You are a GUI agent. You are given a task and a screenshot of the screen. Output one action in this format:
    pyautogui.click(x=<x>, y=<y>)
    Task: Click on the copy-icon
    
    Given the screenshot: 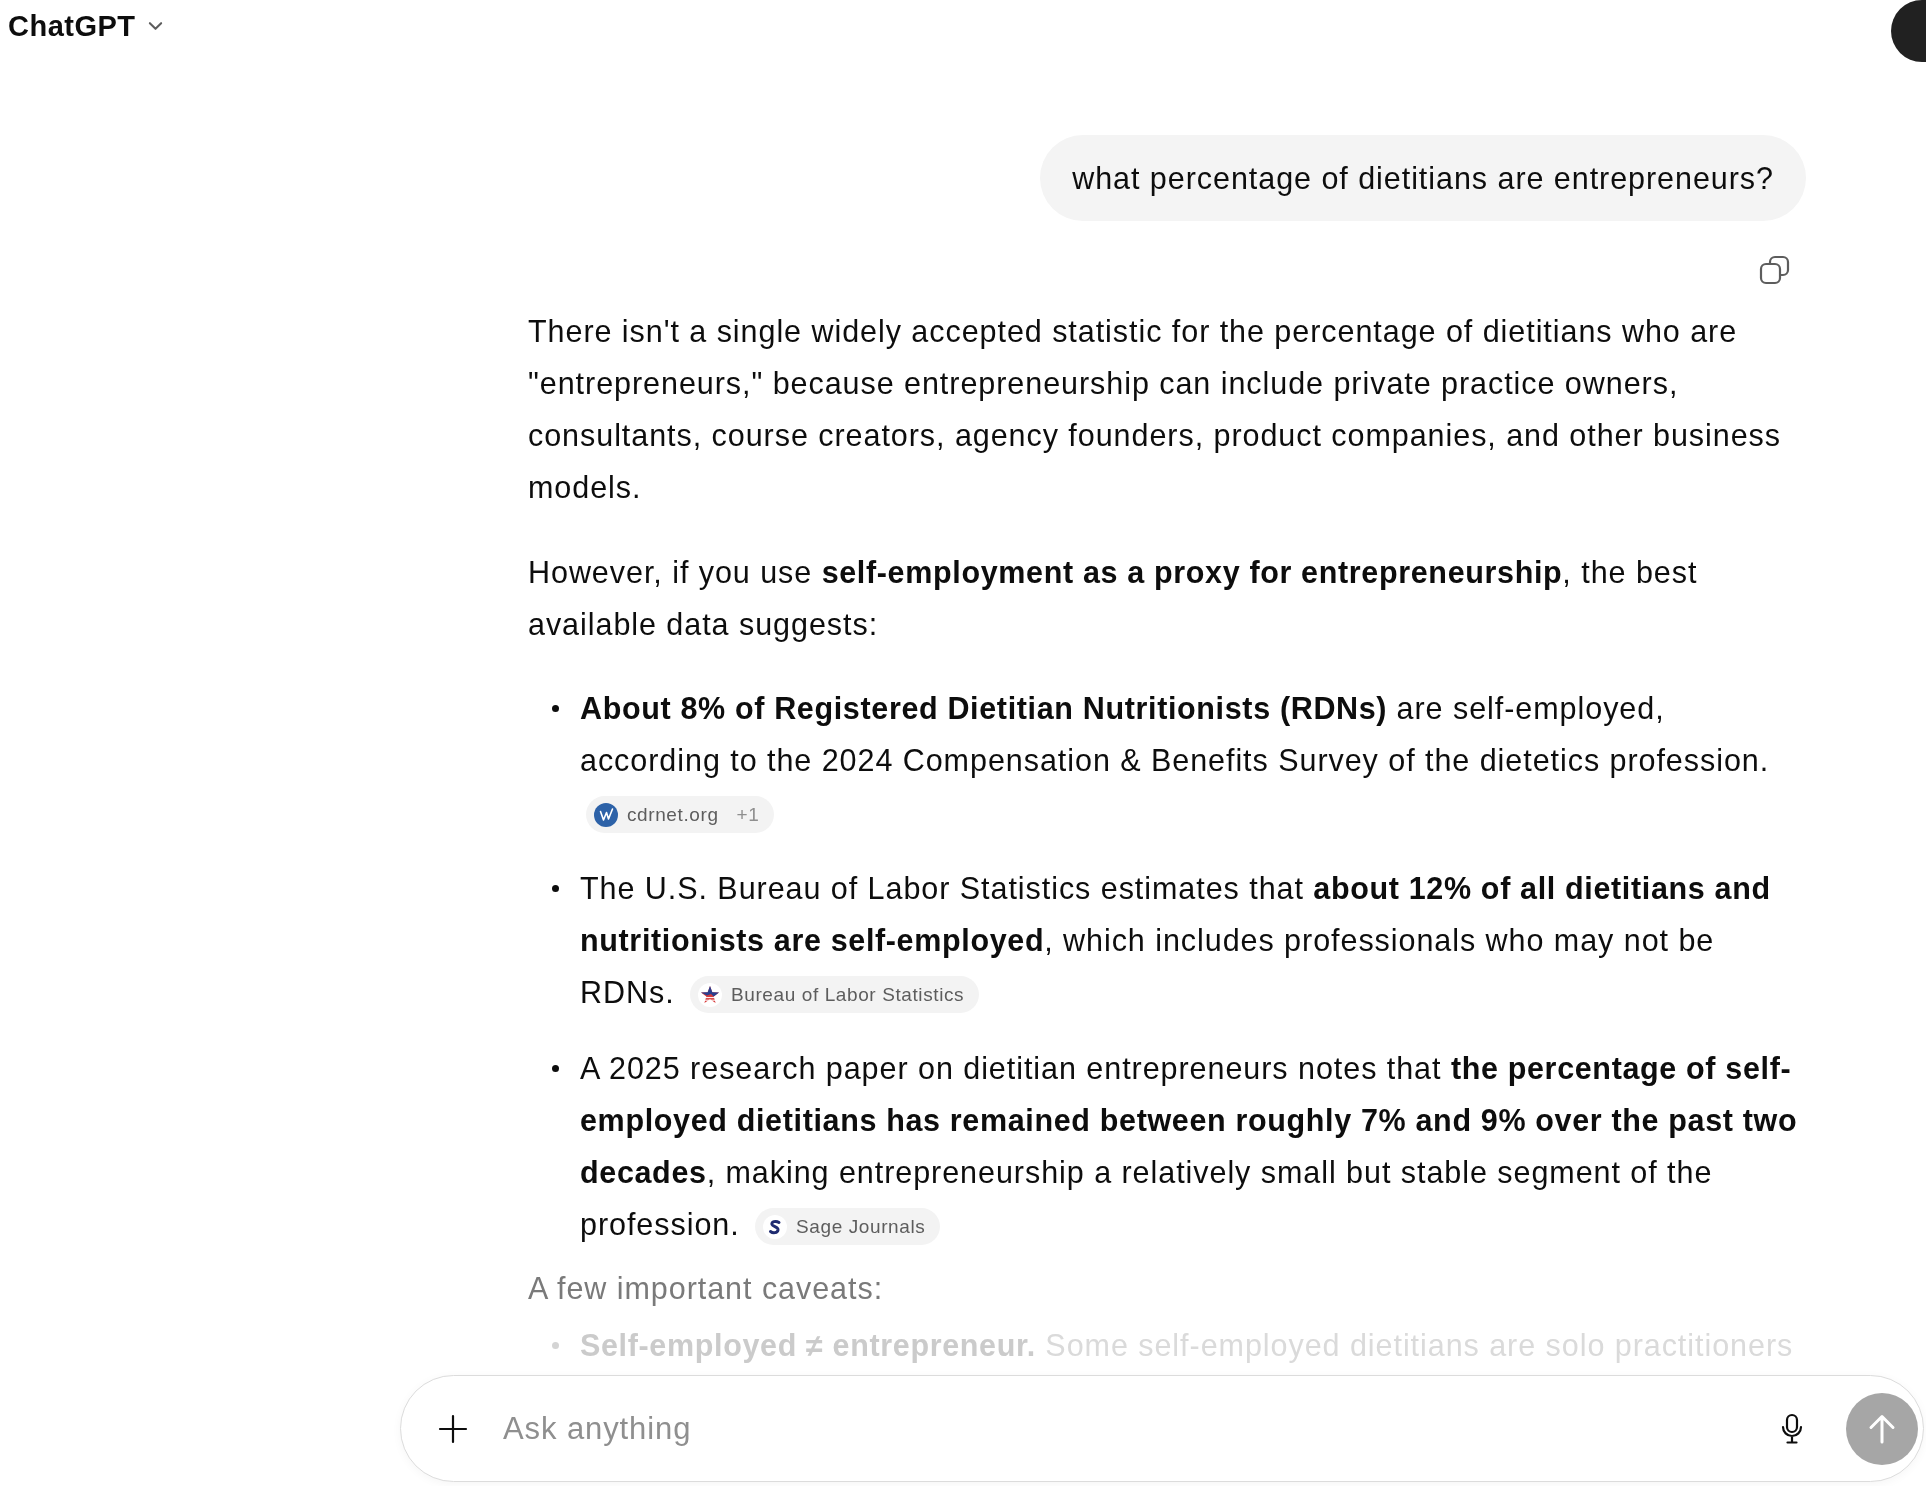 What is the action you would take?
    pyautogui.click(x=1775, y=270)
    